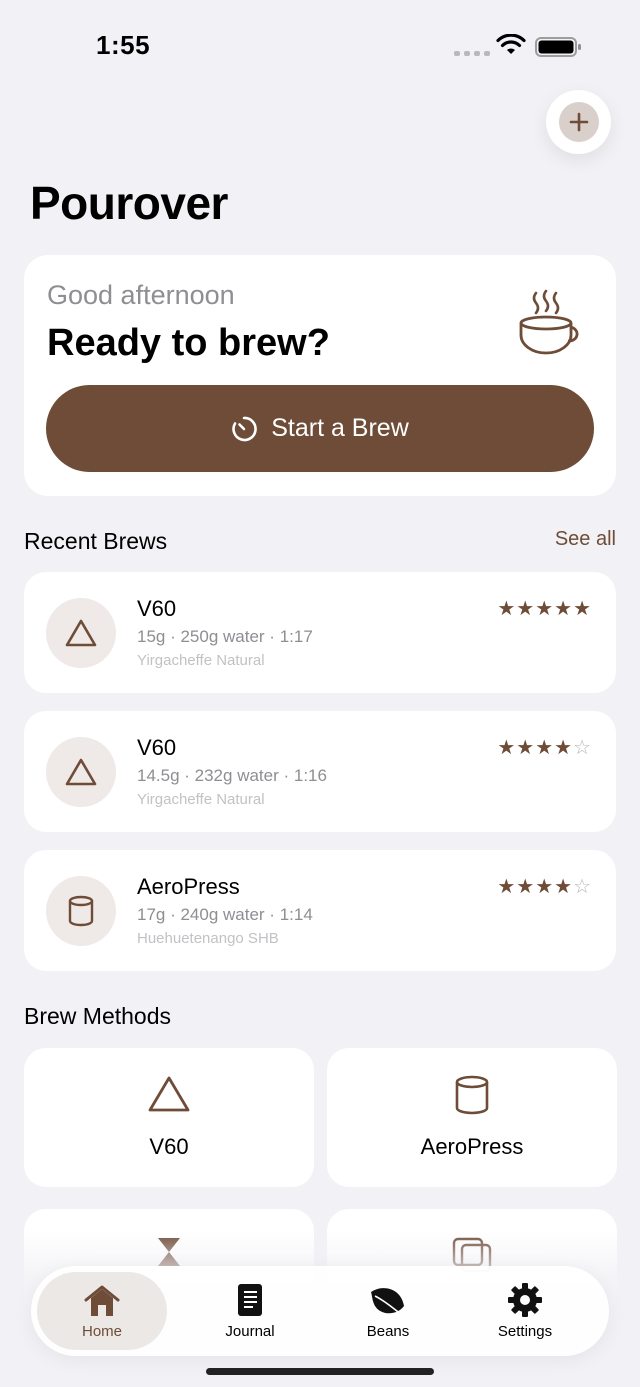 Image resolution: width=640 pixels, height=1387 pixels. Describe the element at coordinates (96, 541) in the screenshot. I see `recent-brews-title: Recent Brews` at that location.